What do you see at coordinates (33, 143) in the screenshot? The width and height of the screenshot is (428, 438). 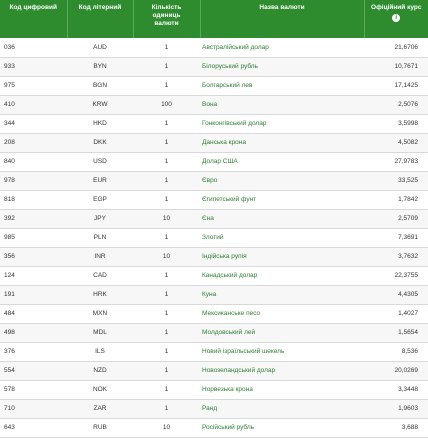 I see `cell-numeric-code: 208` at bounding box center [33, 143].